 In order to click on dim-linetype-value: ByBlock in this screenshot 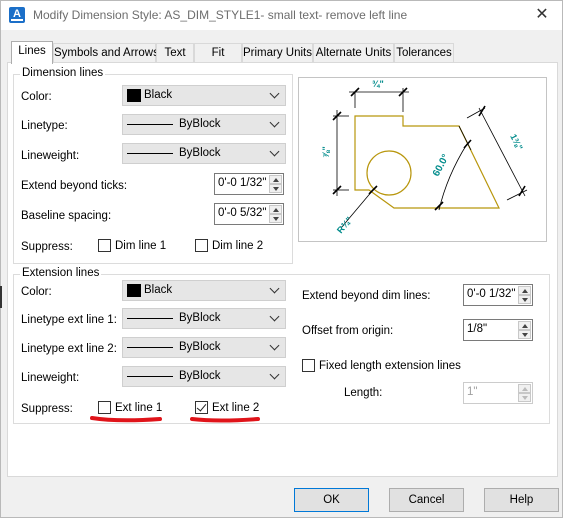, I will do `click(200, 124)`.